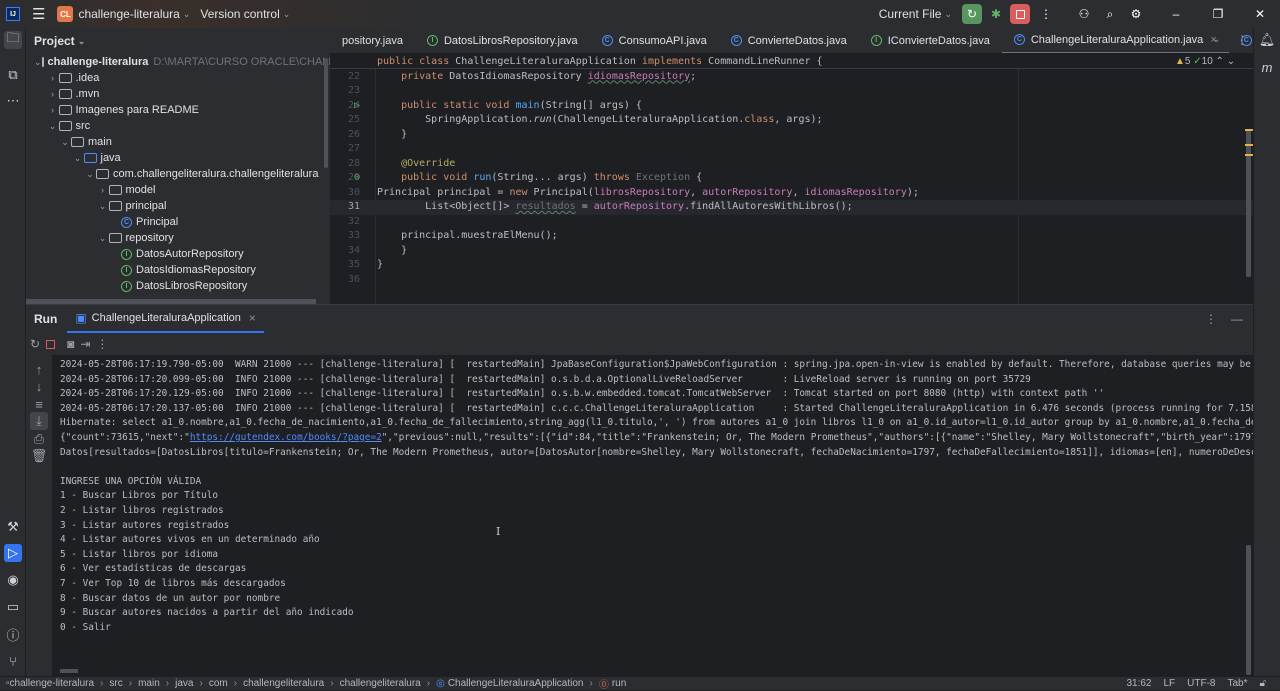 The height and width of the screenshot is (691, 1280). I want to click on stop-icon, so click(51, 344).